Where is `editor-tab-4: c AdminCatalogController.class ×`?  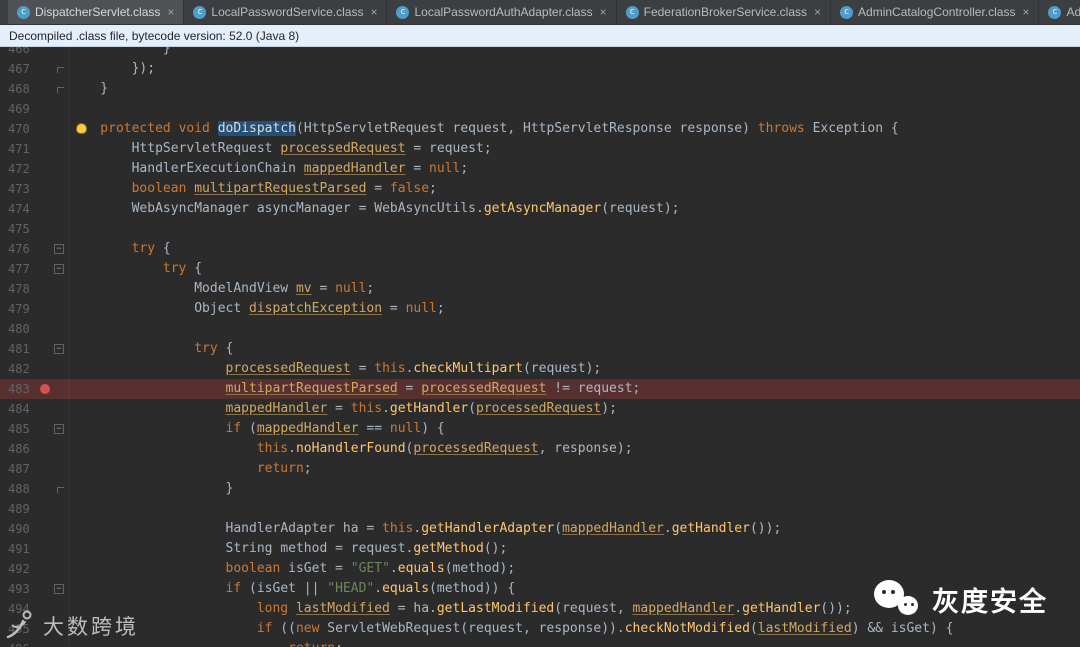 editor-tab-4: c AdminCatalogController.class × is located at coordinates (935, 12).